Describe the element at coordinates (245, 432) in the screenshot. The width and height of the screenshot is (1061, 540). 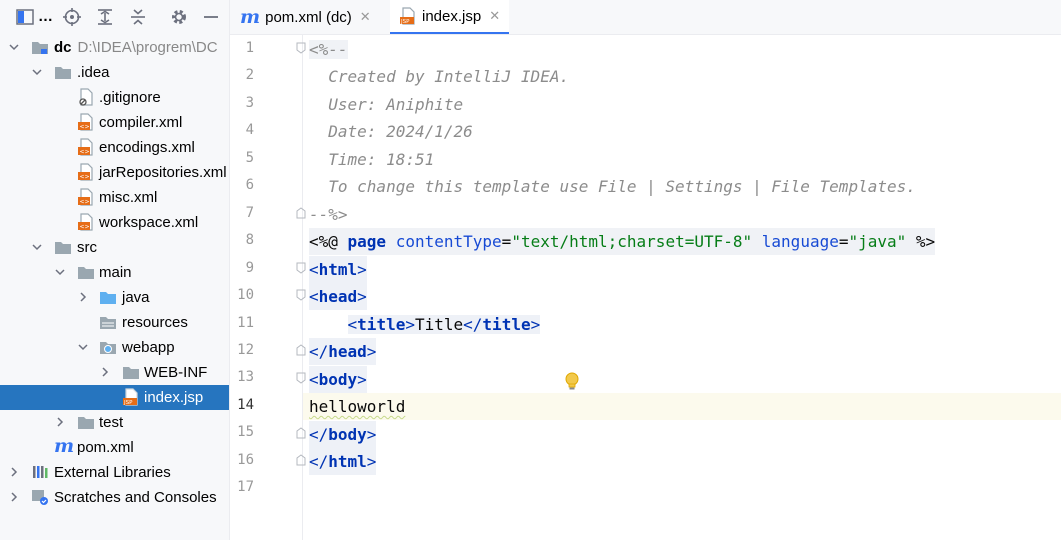
I see `line-number: 15` at that location.